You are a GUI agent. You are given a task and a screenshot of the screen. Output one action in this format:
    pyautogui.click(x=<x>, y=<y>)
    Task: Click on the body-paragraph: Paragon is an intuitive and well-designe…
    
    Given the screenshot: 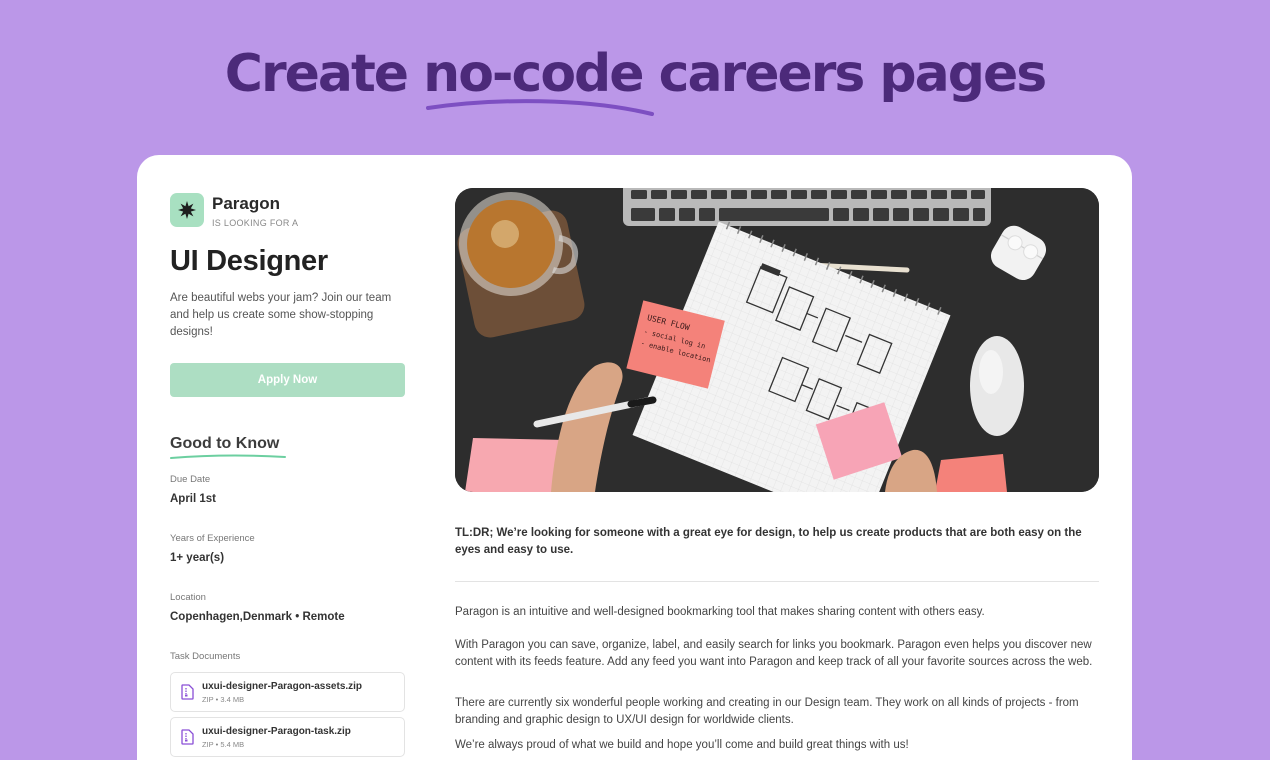 What is the action you would take?
    pyautogui.click(x=720, y=612)
    